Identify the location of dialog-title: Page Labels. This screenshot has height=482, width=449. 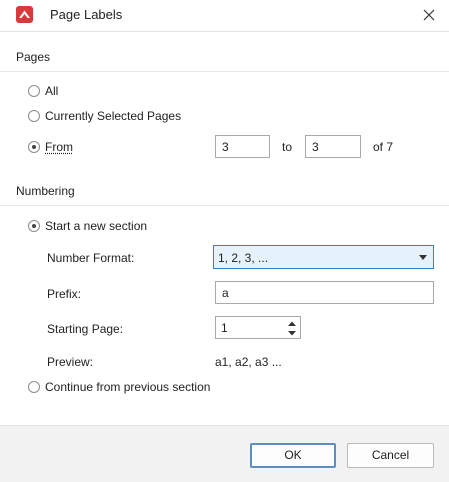
(86, 14).